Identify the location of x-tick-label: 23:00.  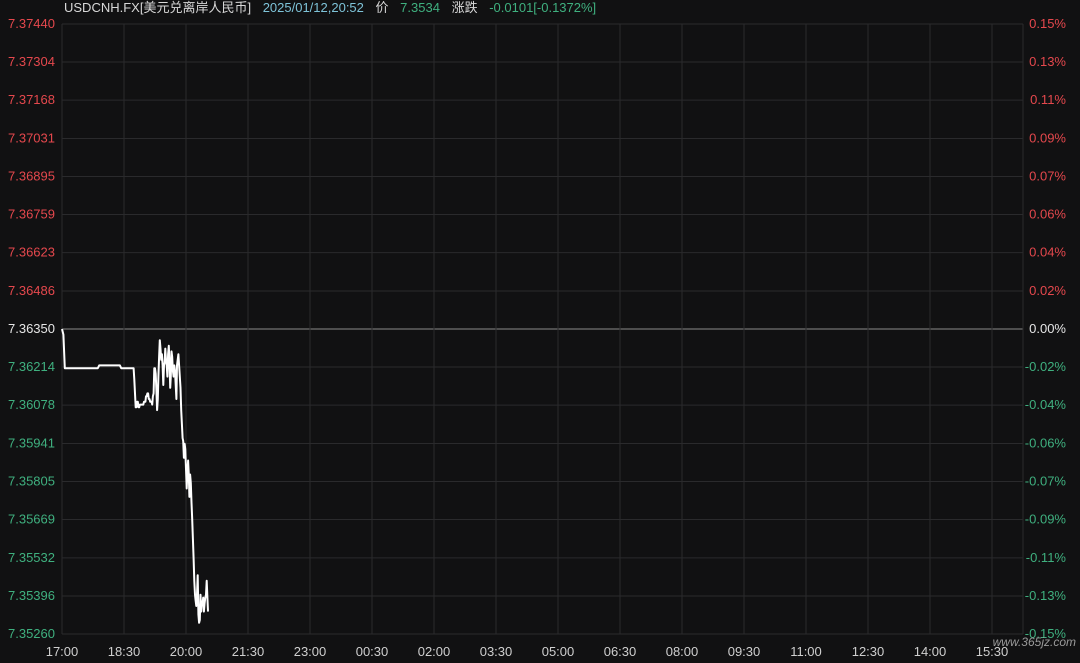
(310, 651).